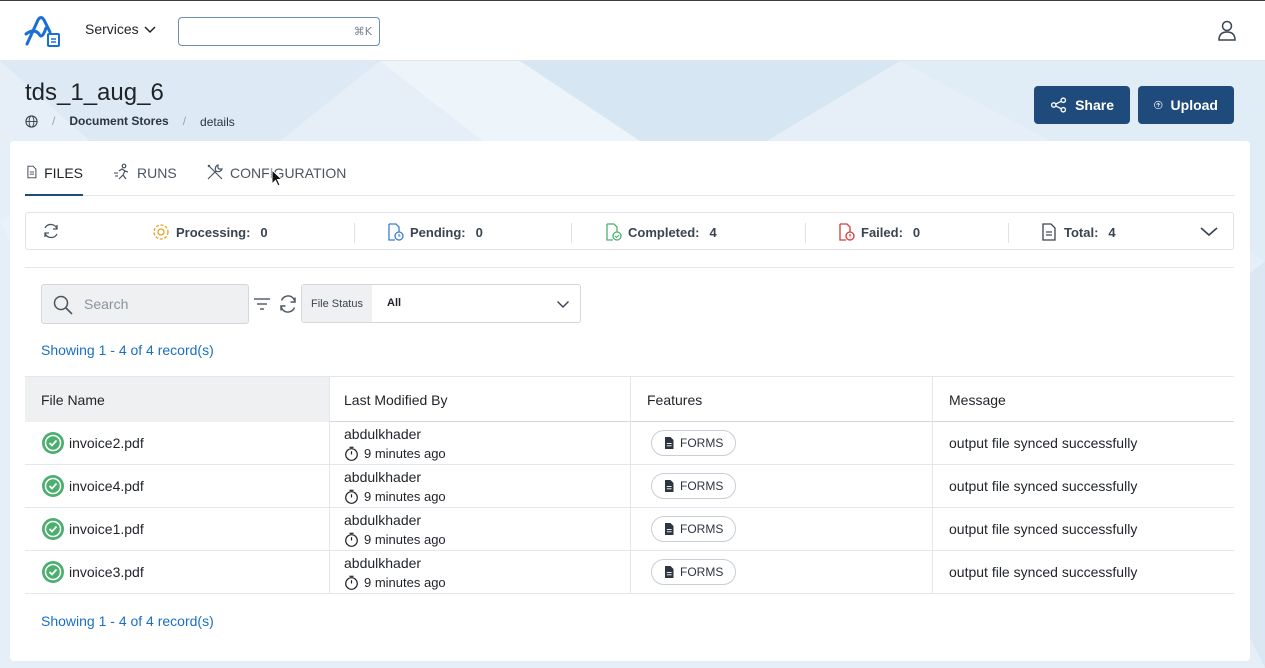 This screenshot has width=1265, height=668. I want to click on file-status-select: File Status All, so click(441, 303).